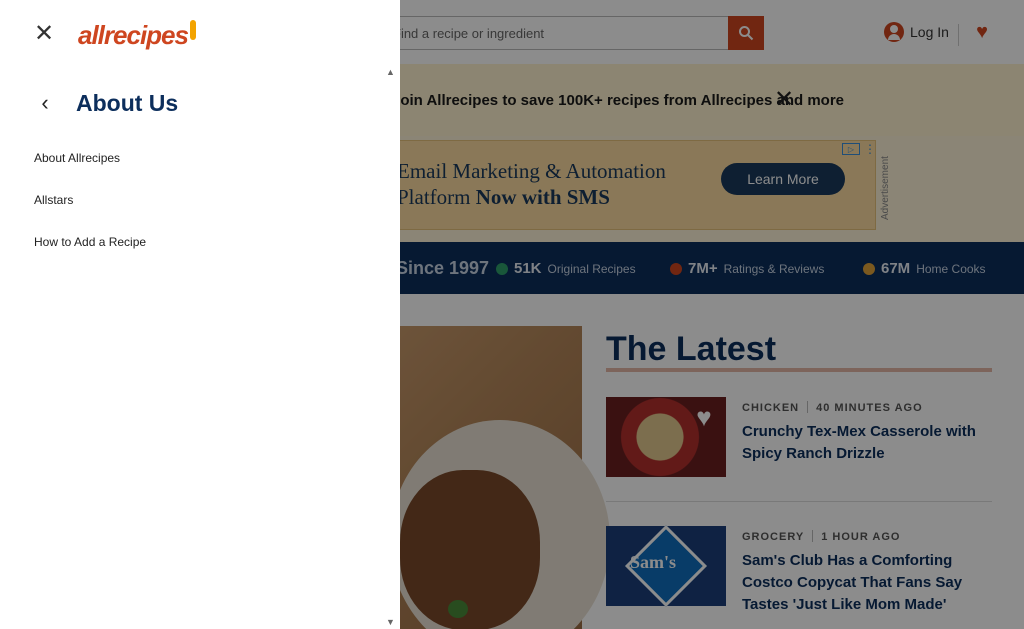 This screenshot has width=1024, height=629. Describe the element at coordinates (127, 103) in the screenshot. I see `section-title: About Us` at that location.